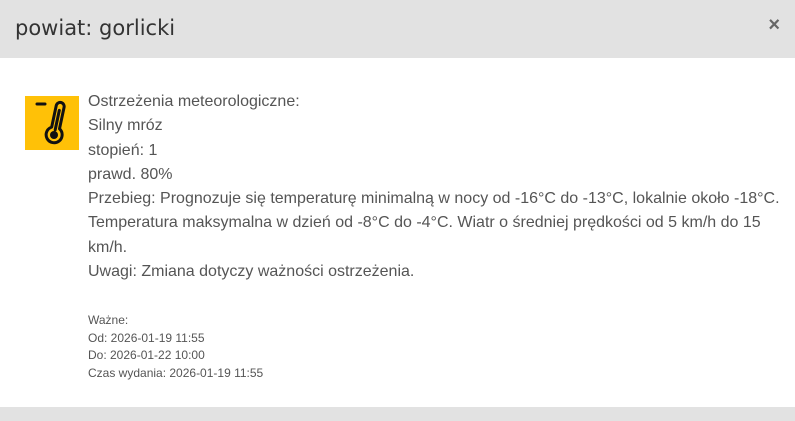  What do you see at coordinates (123, 150) in the screenshot?
I see `warning-degree: stopień: 1` at bounding box center [123, 150].